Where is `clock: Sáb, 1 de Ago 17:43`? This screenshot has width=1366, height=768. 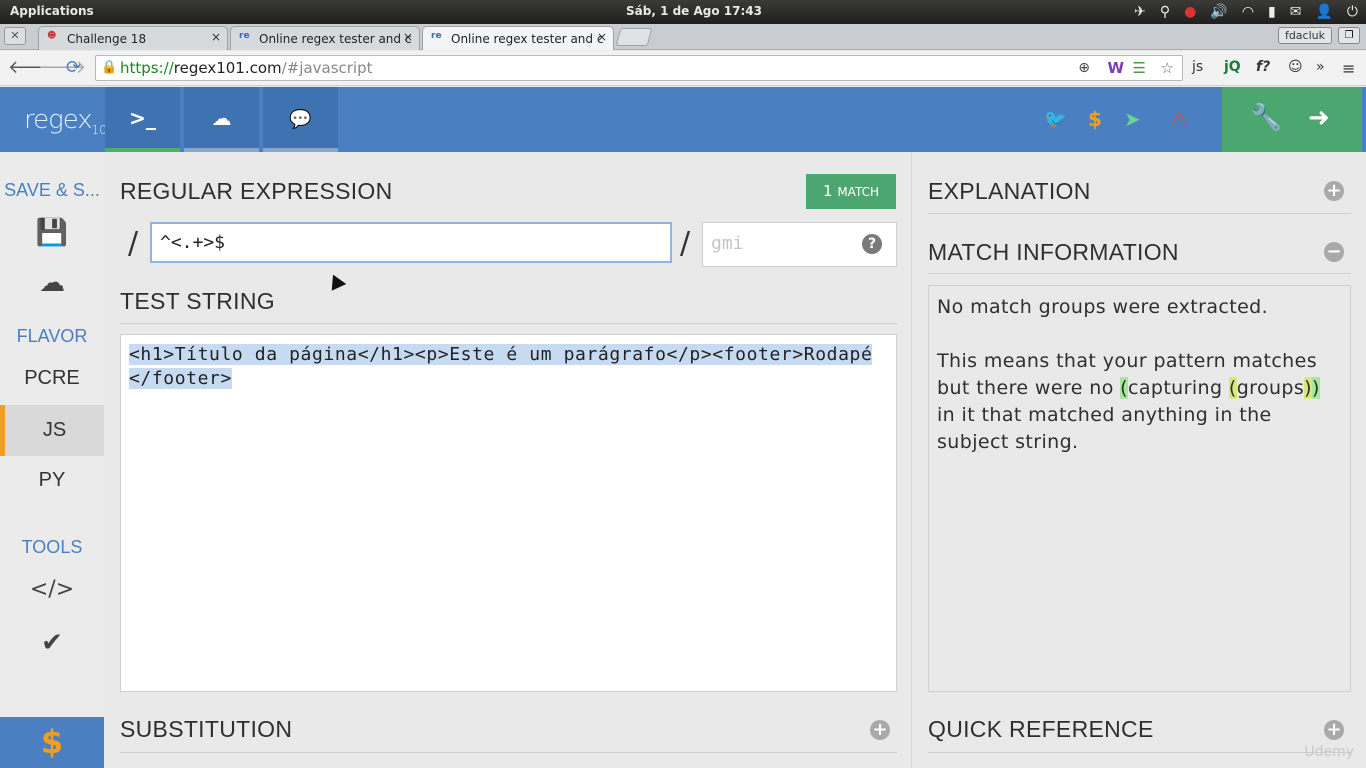 clock: Sáb, 1 de Ago 17:43 is located at coordinates (694, 11).